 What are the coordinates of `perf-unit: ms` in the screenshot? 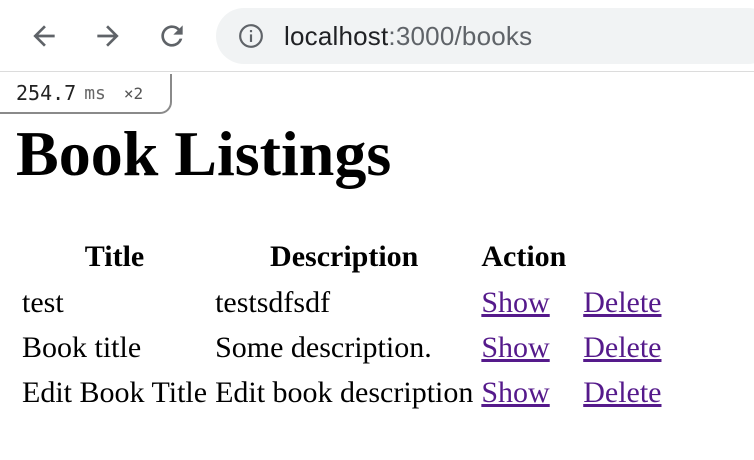 It's located at (95, 93).